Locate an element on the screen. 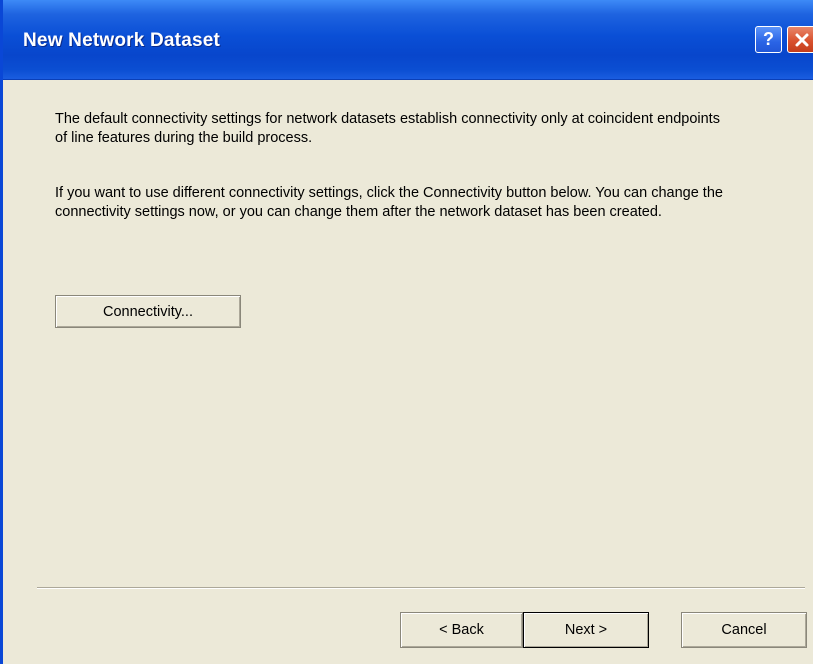 The height and width of the screenshot is (664, 813). help-button: ? is located at coordinates (768, 39).